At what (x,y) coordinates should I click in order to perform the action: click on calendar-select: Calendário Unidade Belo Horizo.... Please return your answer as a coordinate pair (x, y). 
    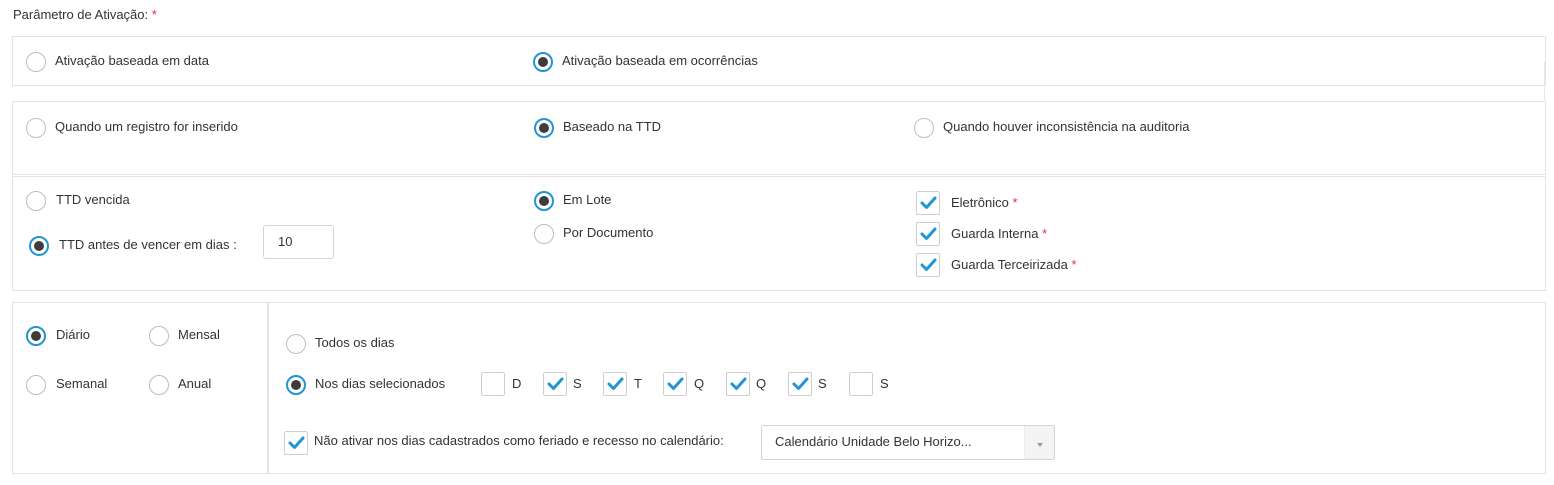
    Looking at the image, I should click on (908, 442).